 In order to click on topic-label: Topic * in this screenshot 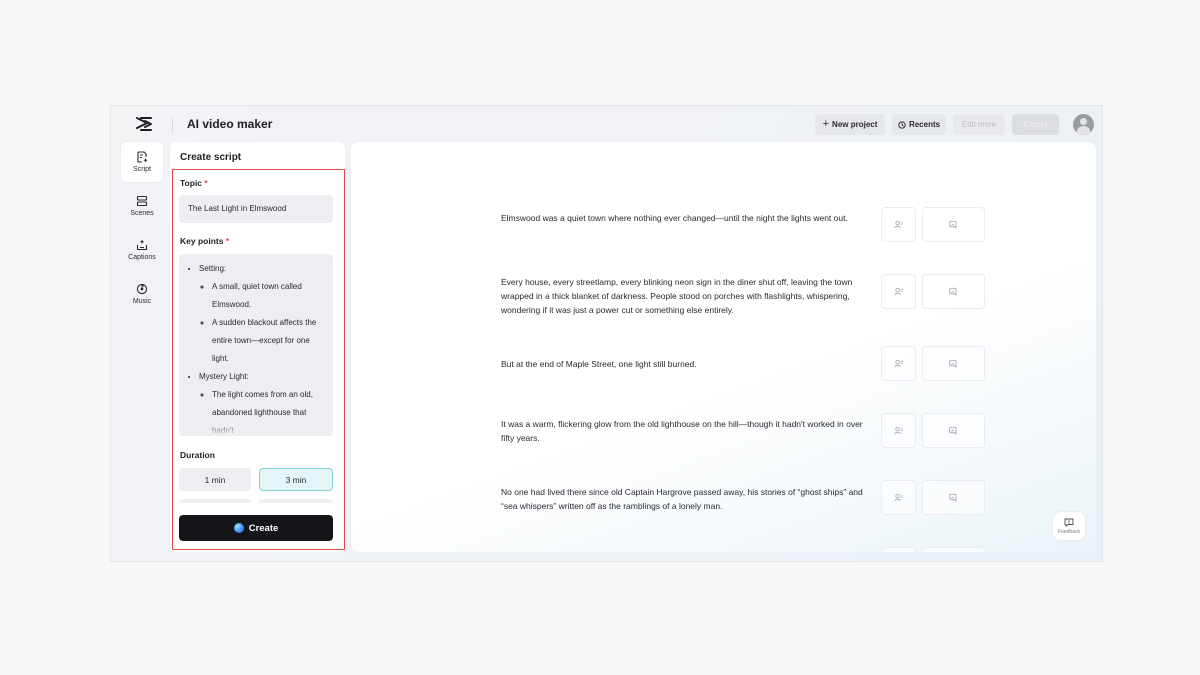, I will do `click(194, 183)`.